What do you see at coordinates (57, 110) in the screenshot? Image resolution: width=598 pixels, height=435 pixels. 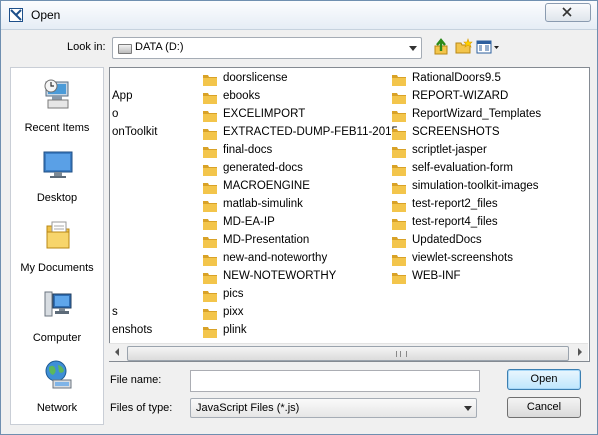 I see `places-recent-items: Recent Items` at bounding box center [57, 110].